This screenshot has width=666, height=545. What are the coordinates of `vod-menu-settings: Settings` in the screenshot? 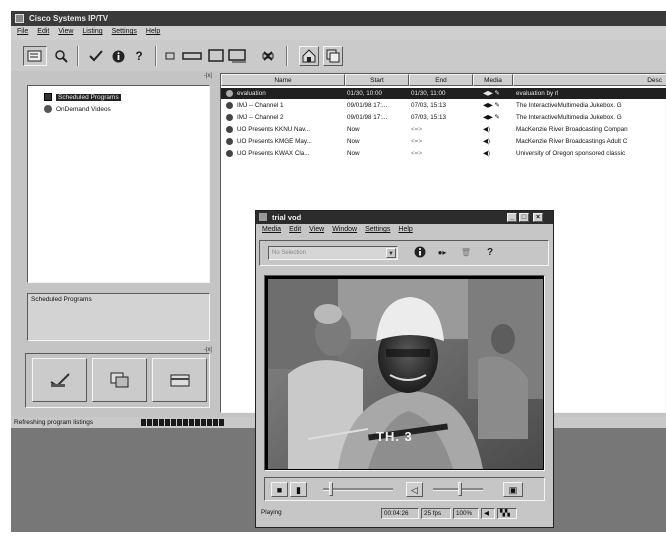 It's located at (377, 231).